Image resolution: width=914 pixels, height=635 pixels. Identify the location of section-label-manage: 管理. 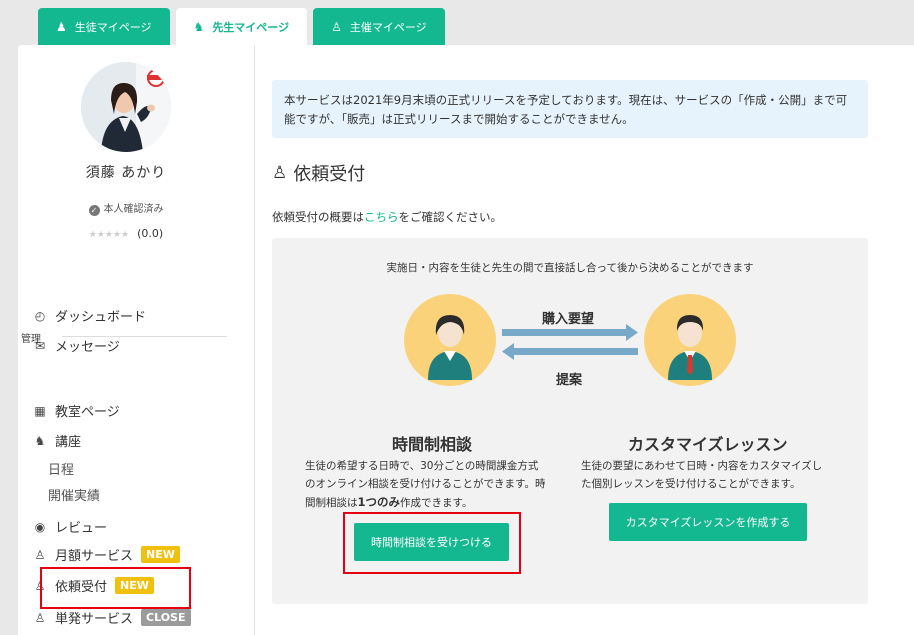
(31, 339).